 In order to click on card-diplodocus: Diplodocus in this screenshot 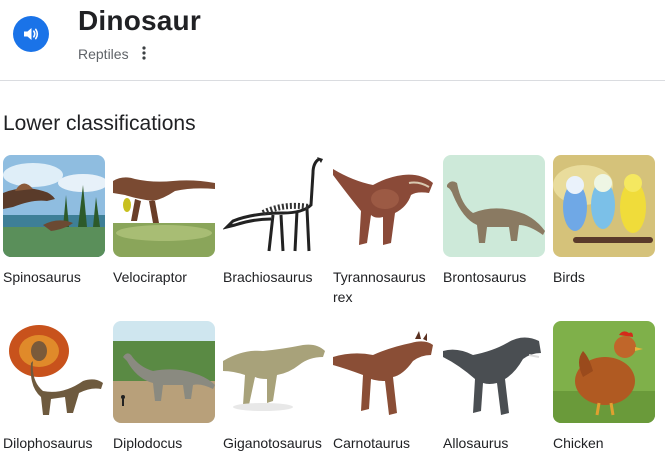, I will do `click(164, 387)`.